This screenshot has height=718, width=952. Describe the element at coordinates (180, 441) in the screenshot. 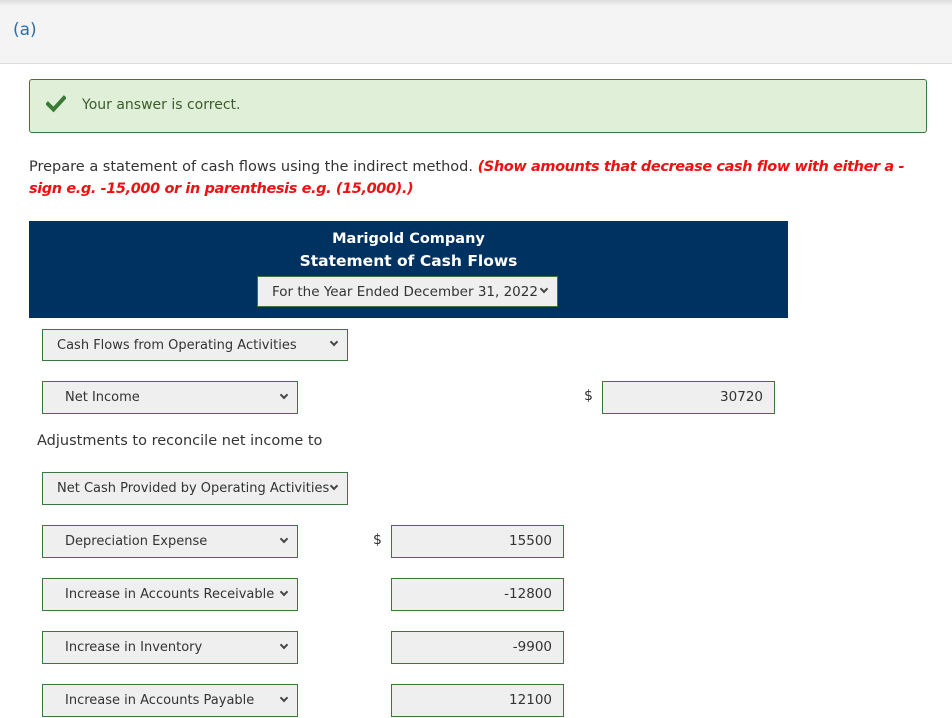

I see `adjustments-label: Adjustments to reconcile net income to` at that location.